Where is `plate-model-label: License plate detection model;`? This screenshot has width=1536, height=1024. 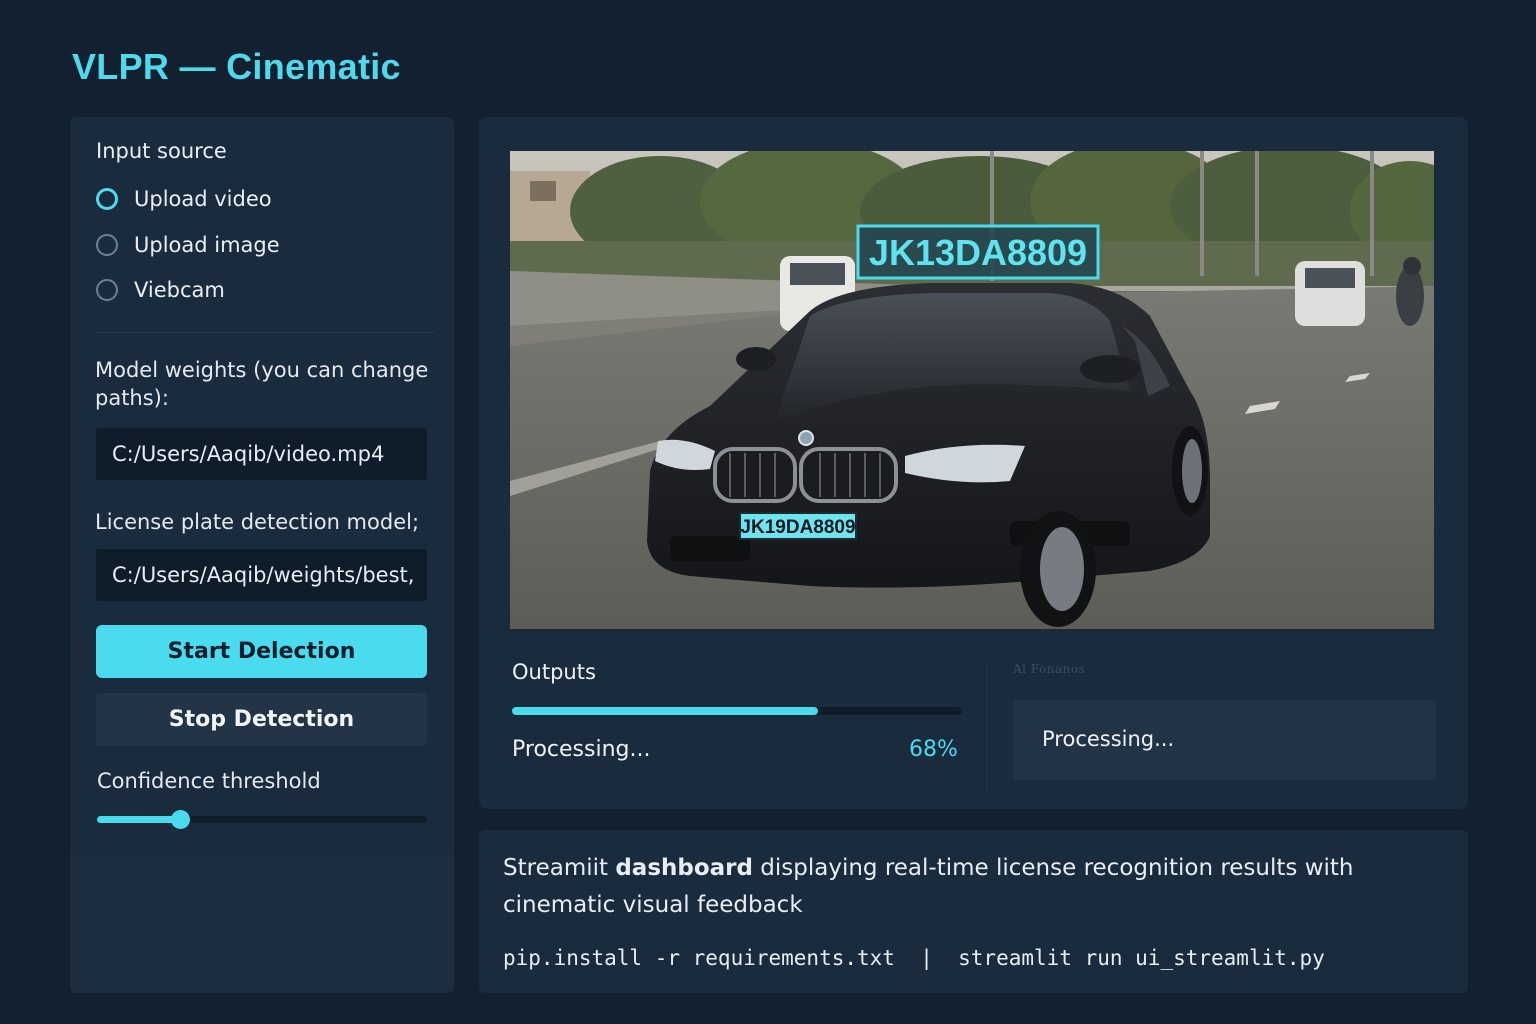
plate-model-label: License plate detection model; is located at coordinates (257, 522).